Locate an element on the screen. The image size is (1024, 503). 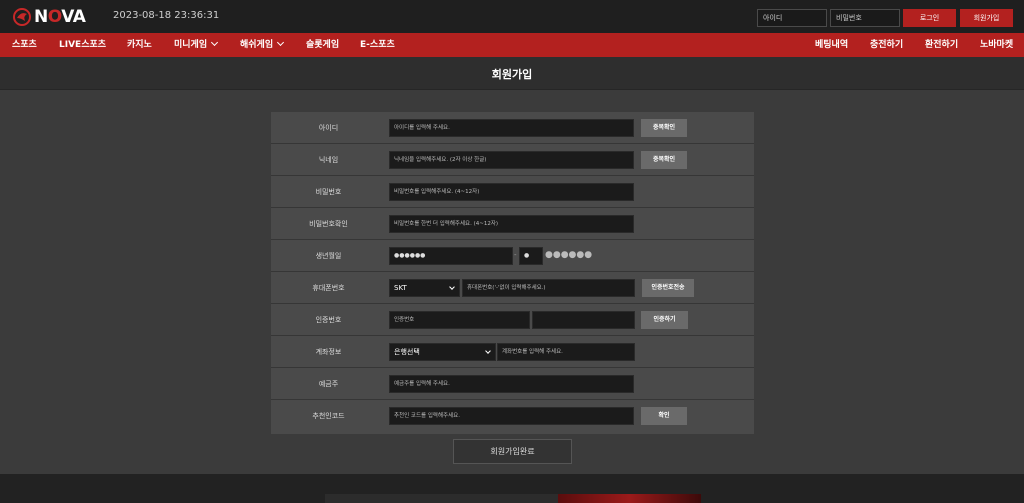
depositor-label: 예금주 is located at coordinates (328, 384).